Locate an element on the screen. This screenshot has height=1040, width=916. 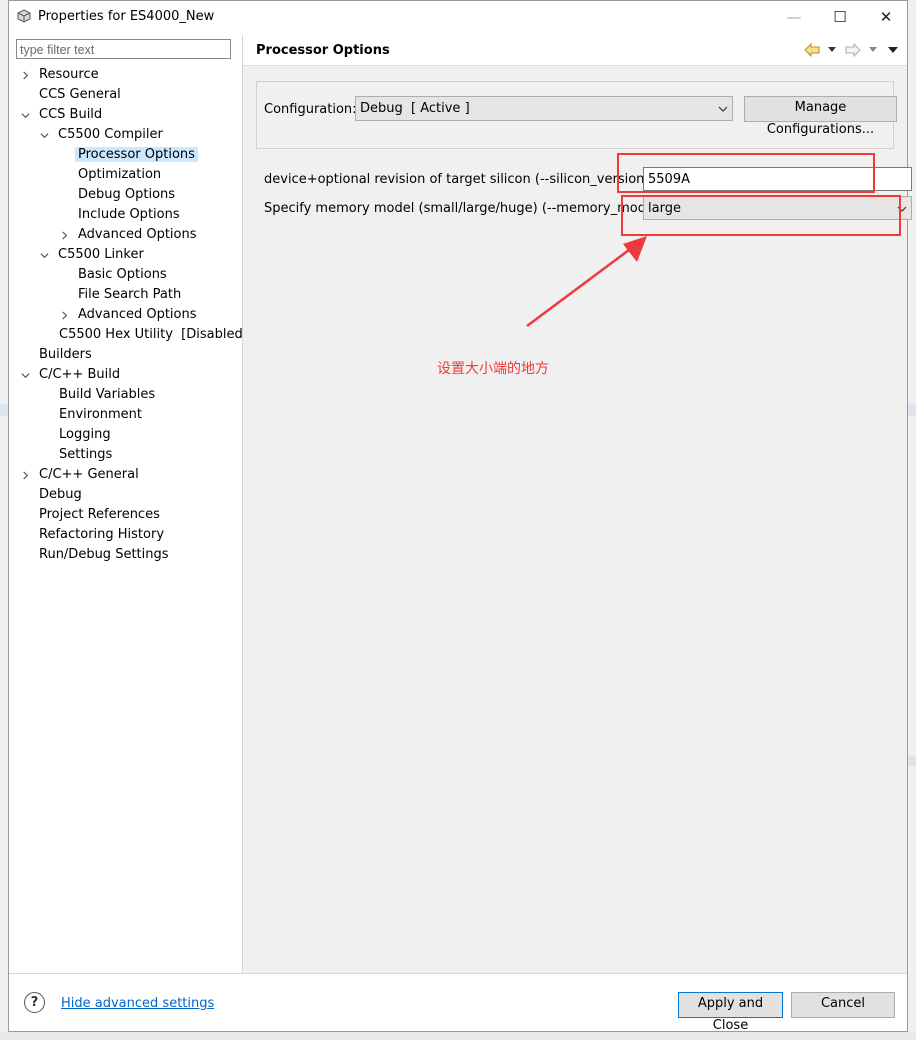
tree-item-label: Settings is located at coordinates (86, 454).